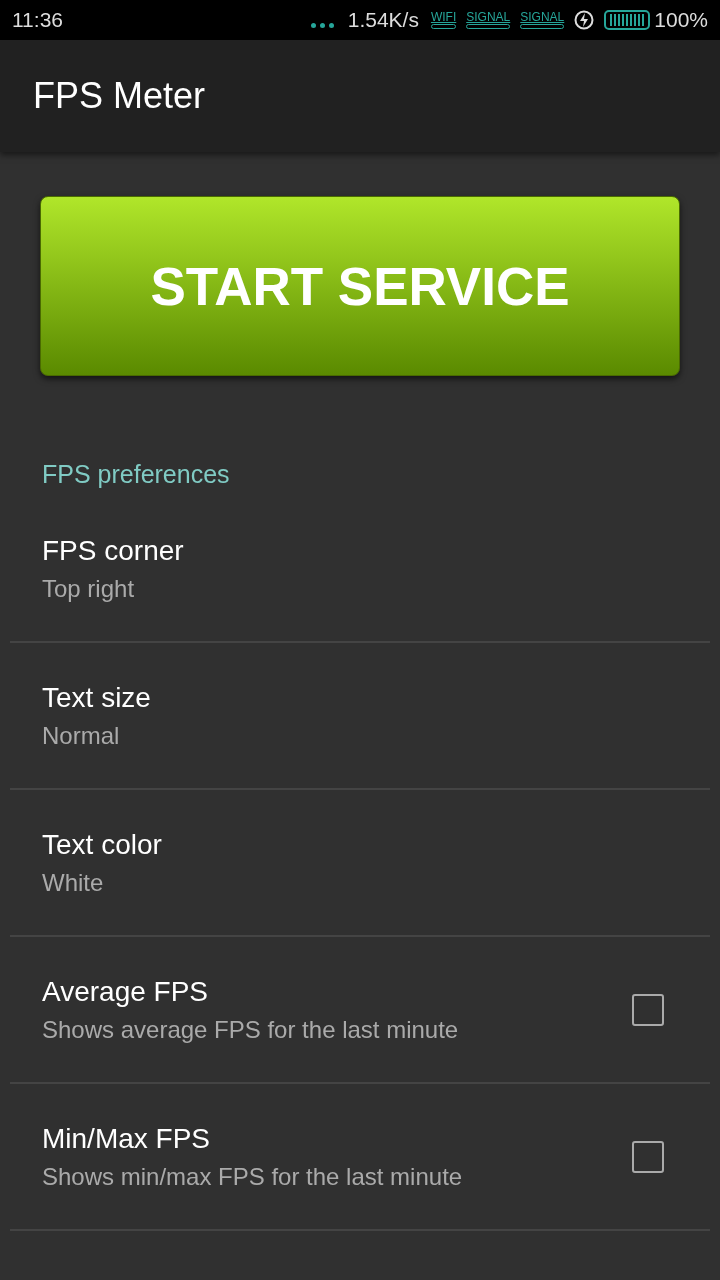  Describe the element at coordinates (81, 735) in the screenshot. I see `preference-summary: Normal` at that location.